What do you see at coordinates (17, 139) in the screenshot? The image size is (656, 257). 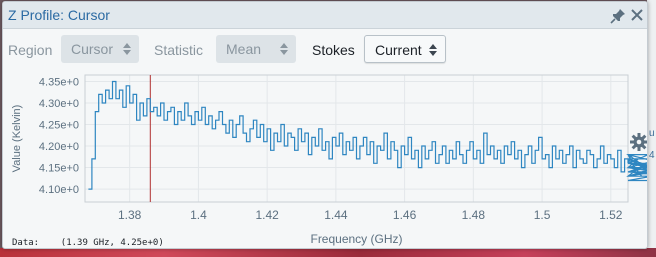 I see `y-axis-label: Value (Kelvin)` at bounding box center [17, 139].